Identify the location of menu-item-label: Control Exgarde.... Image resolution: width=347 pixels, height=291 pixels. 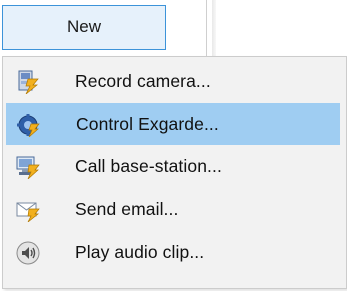
(147, 124).